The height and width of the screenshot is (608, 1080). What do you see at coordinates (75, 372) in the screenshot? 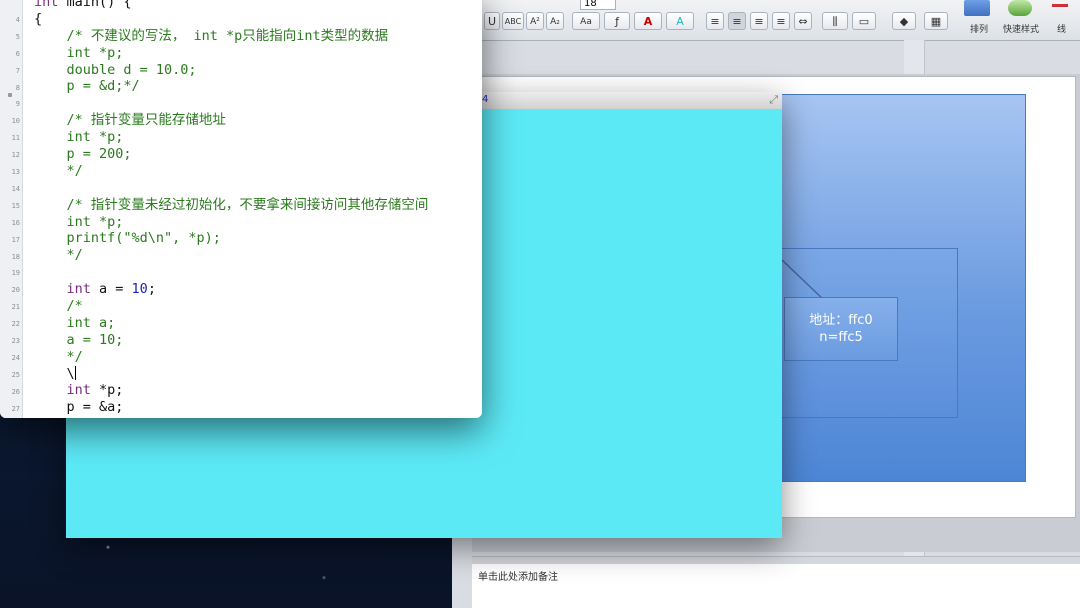
I see `text-caret` at bounding box center [75, 372].